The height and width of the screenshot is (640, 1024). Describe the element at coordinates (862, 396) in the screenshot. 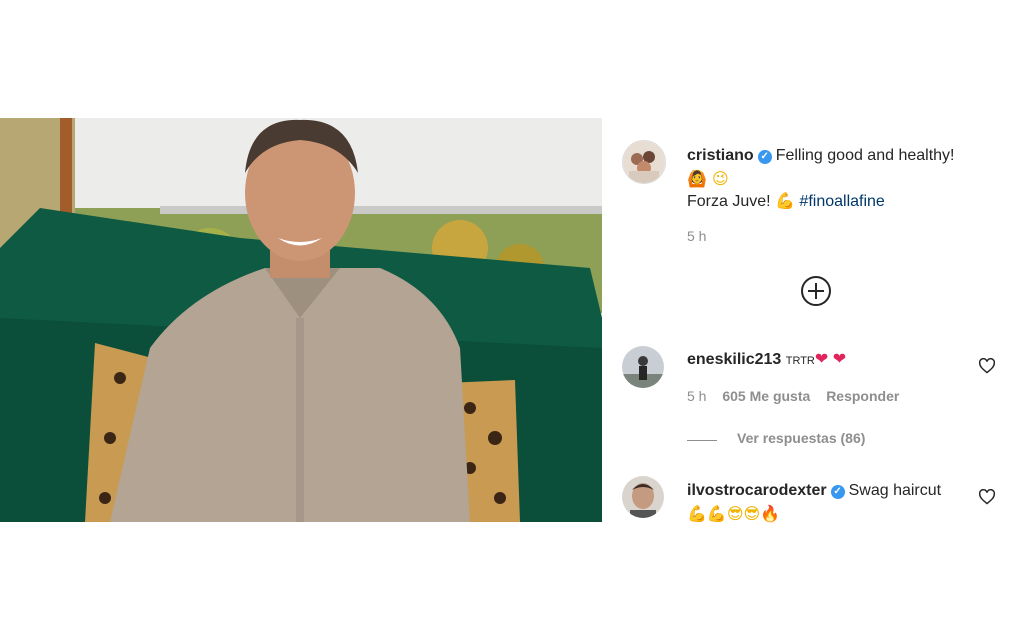

I see `reply-button: Responder` at that location.